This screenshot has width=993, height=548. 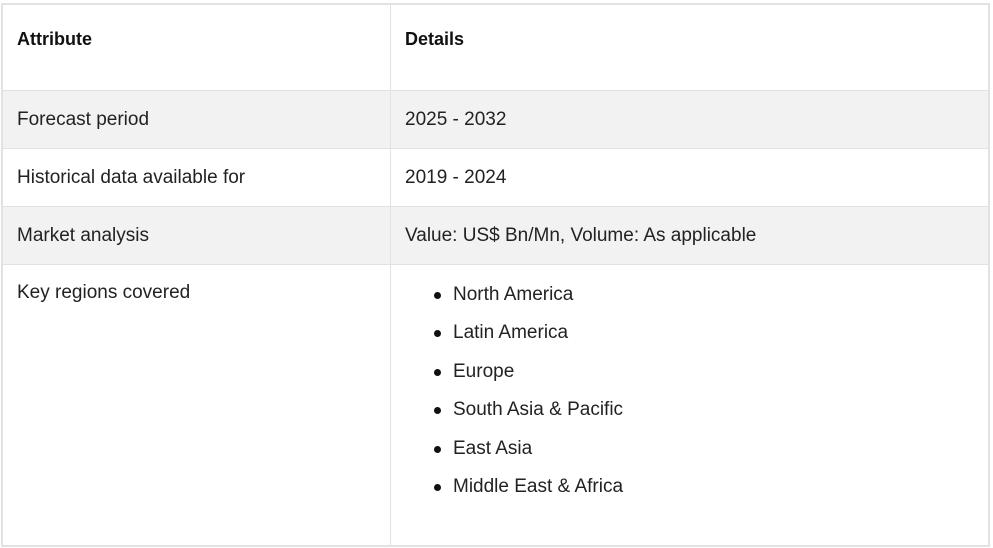 What do you see at coordinates (689, 235) in the screenshot?
I see `row-details: Value: US$ Bn/Mn, Volume: As applicable` at bounding box center [689, 235].